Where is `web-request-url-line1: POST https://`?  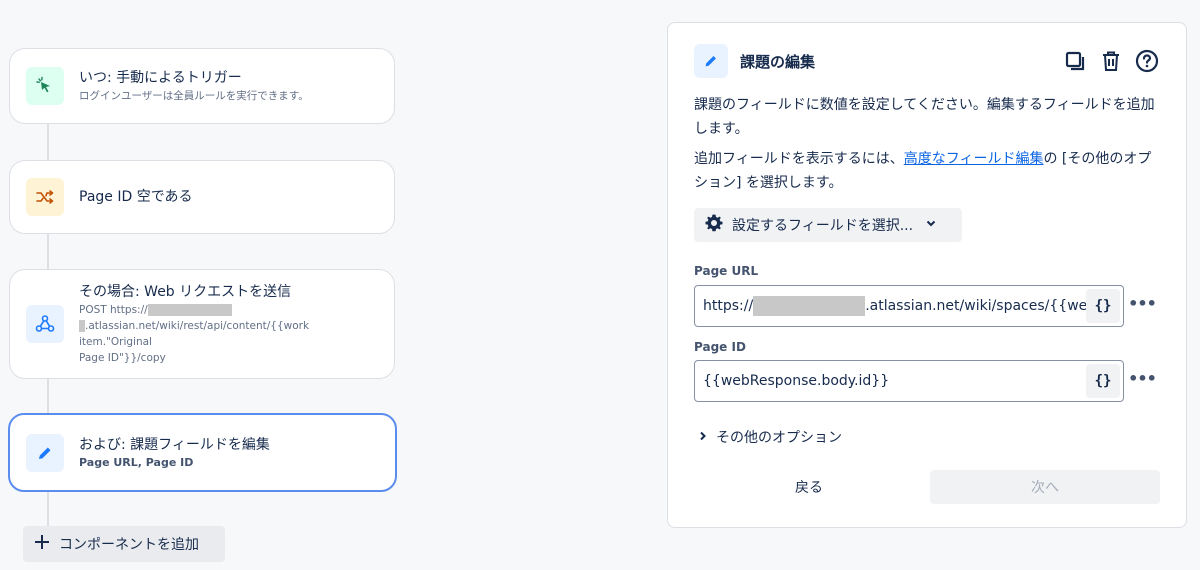
web-request-url-line1: POST https:// is located at coordinates (228, 310).